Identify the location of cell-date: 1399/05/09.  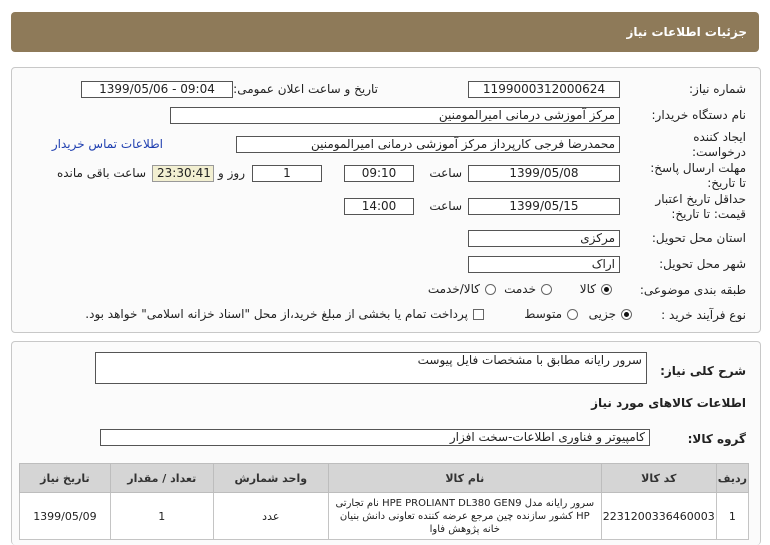
(65, 516).